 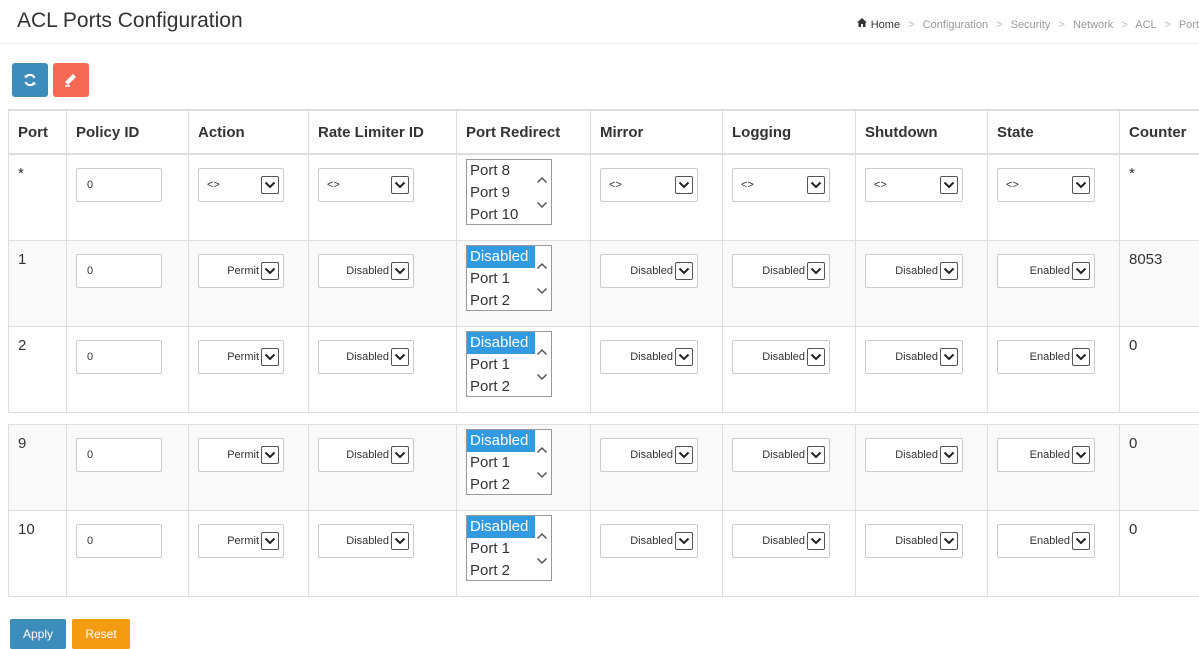 I want to click on header-state: State, so click(x=1054, y=132).